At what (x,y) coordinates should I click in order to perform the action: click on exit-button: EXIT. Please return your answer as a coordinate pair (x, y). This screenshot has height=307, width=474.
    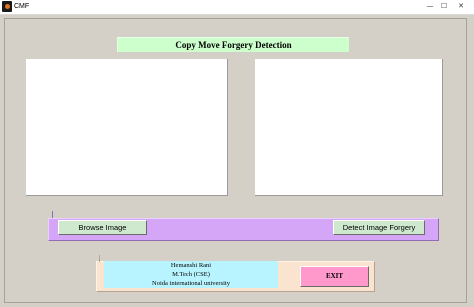
    Looking at the image, I should click on (334, 276).